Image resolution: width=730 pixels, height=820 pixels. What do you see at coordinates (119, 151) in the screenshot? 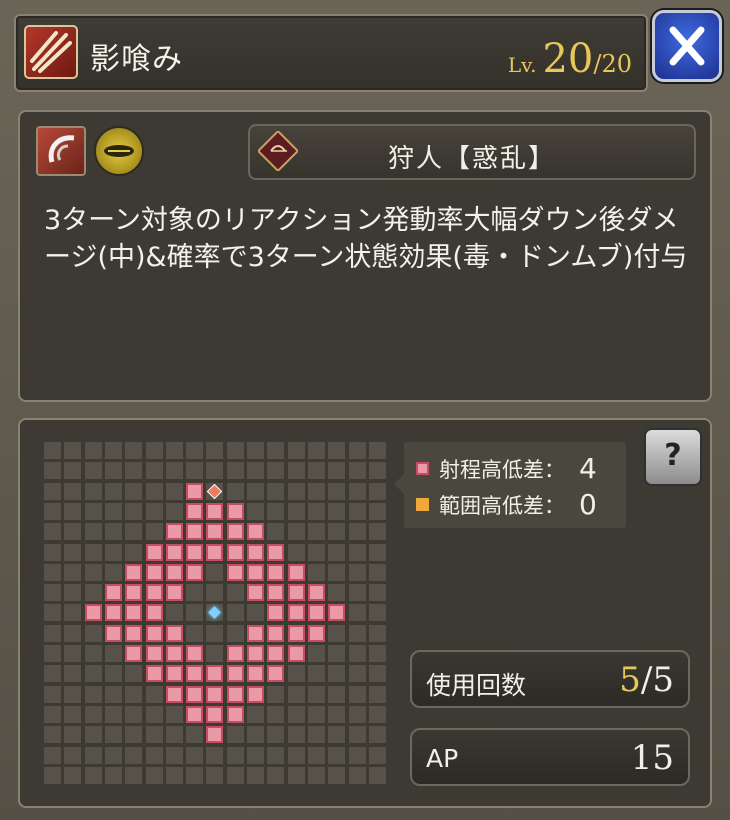
I see `thunder-element-icon` at bounding box center [119, 151].